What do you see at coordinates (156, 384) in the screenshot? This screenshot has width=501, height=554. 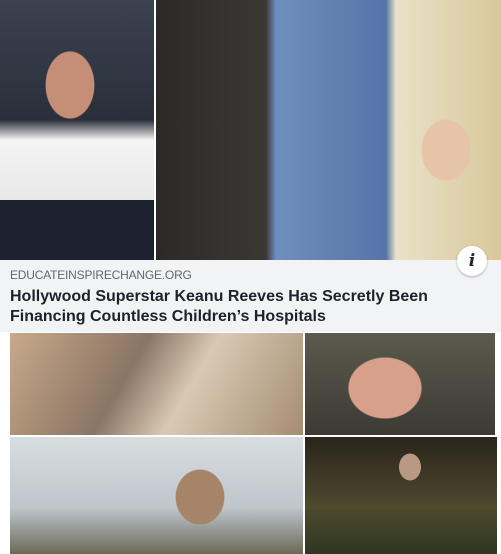 I see `meme-panel-cat-salute` at bounding box center [156, 384].